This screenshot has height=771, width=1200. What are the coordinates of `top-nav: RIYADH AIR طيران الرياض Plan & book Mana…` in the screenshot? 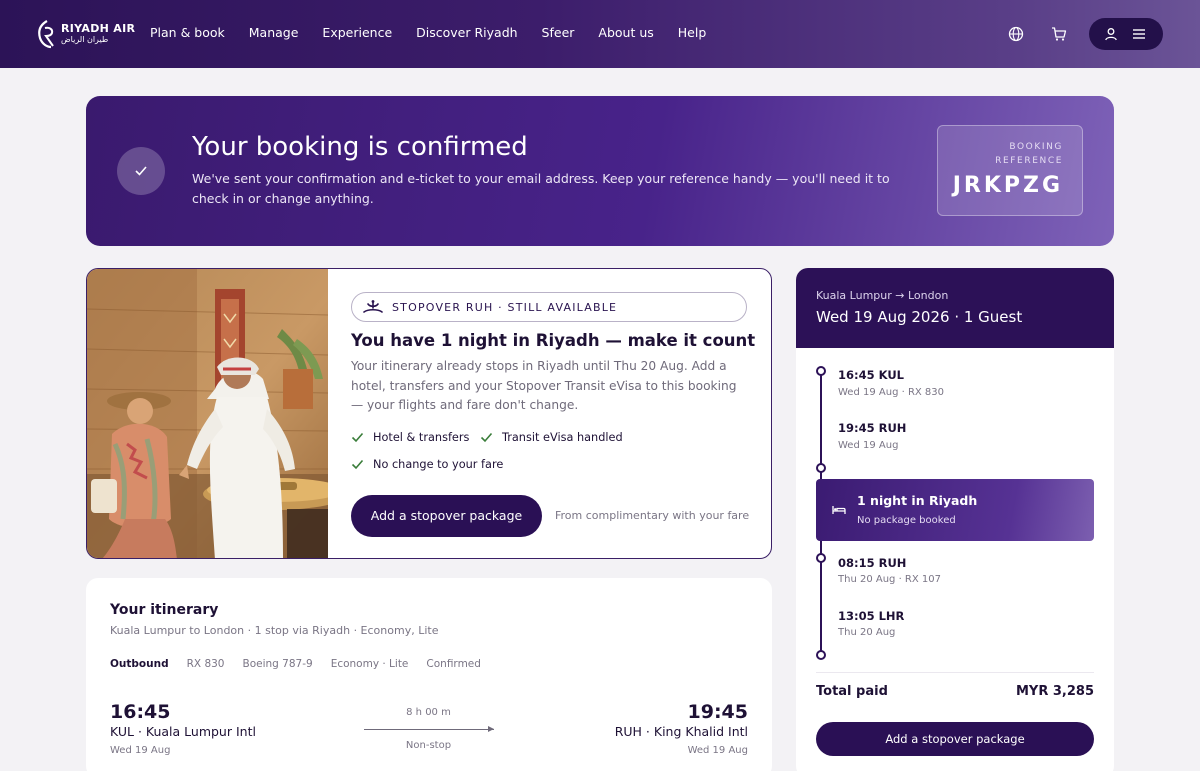 It's located at (600, 34).